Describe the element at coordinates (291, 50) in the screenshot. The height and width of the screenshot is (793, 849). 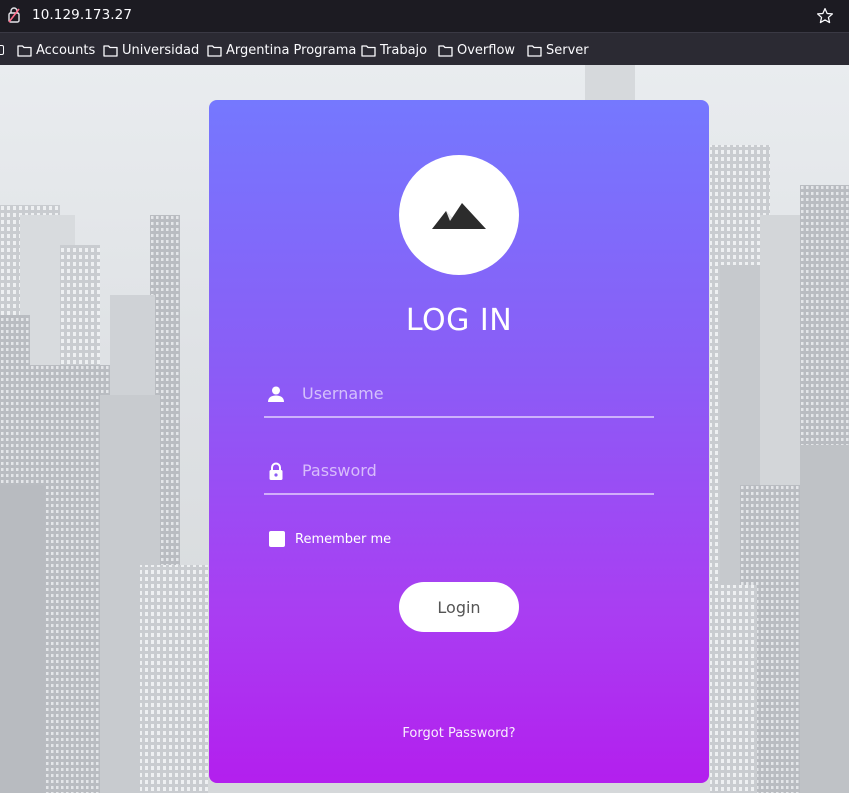
I see `bookmark-label: Argentina Programa` at that location.